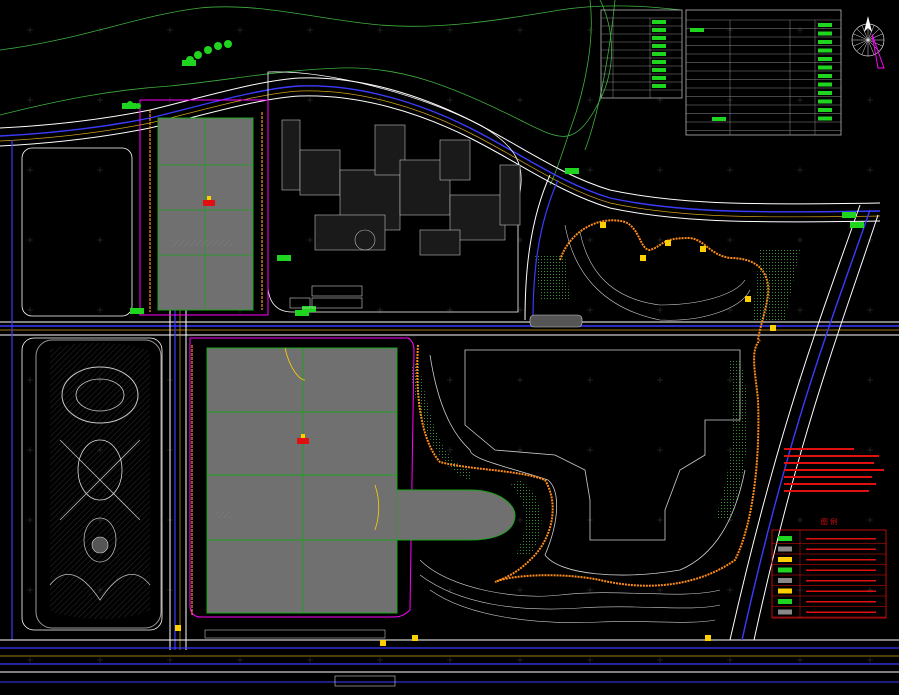  What do you see at coordinates (763, 72) in the screenshot?
I see `stats-table-right` at bounding box center [763, 72].